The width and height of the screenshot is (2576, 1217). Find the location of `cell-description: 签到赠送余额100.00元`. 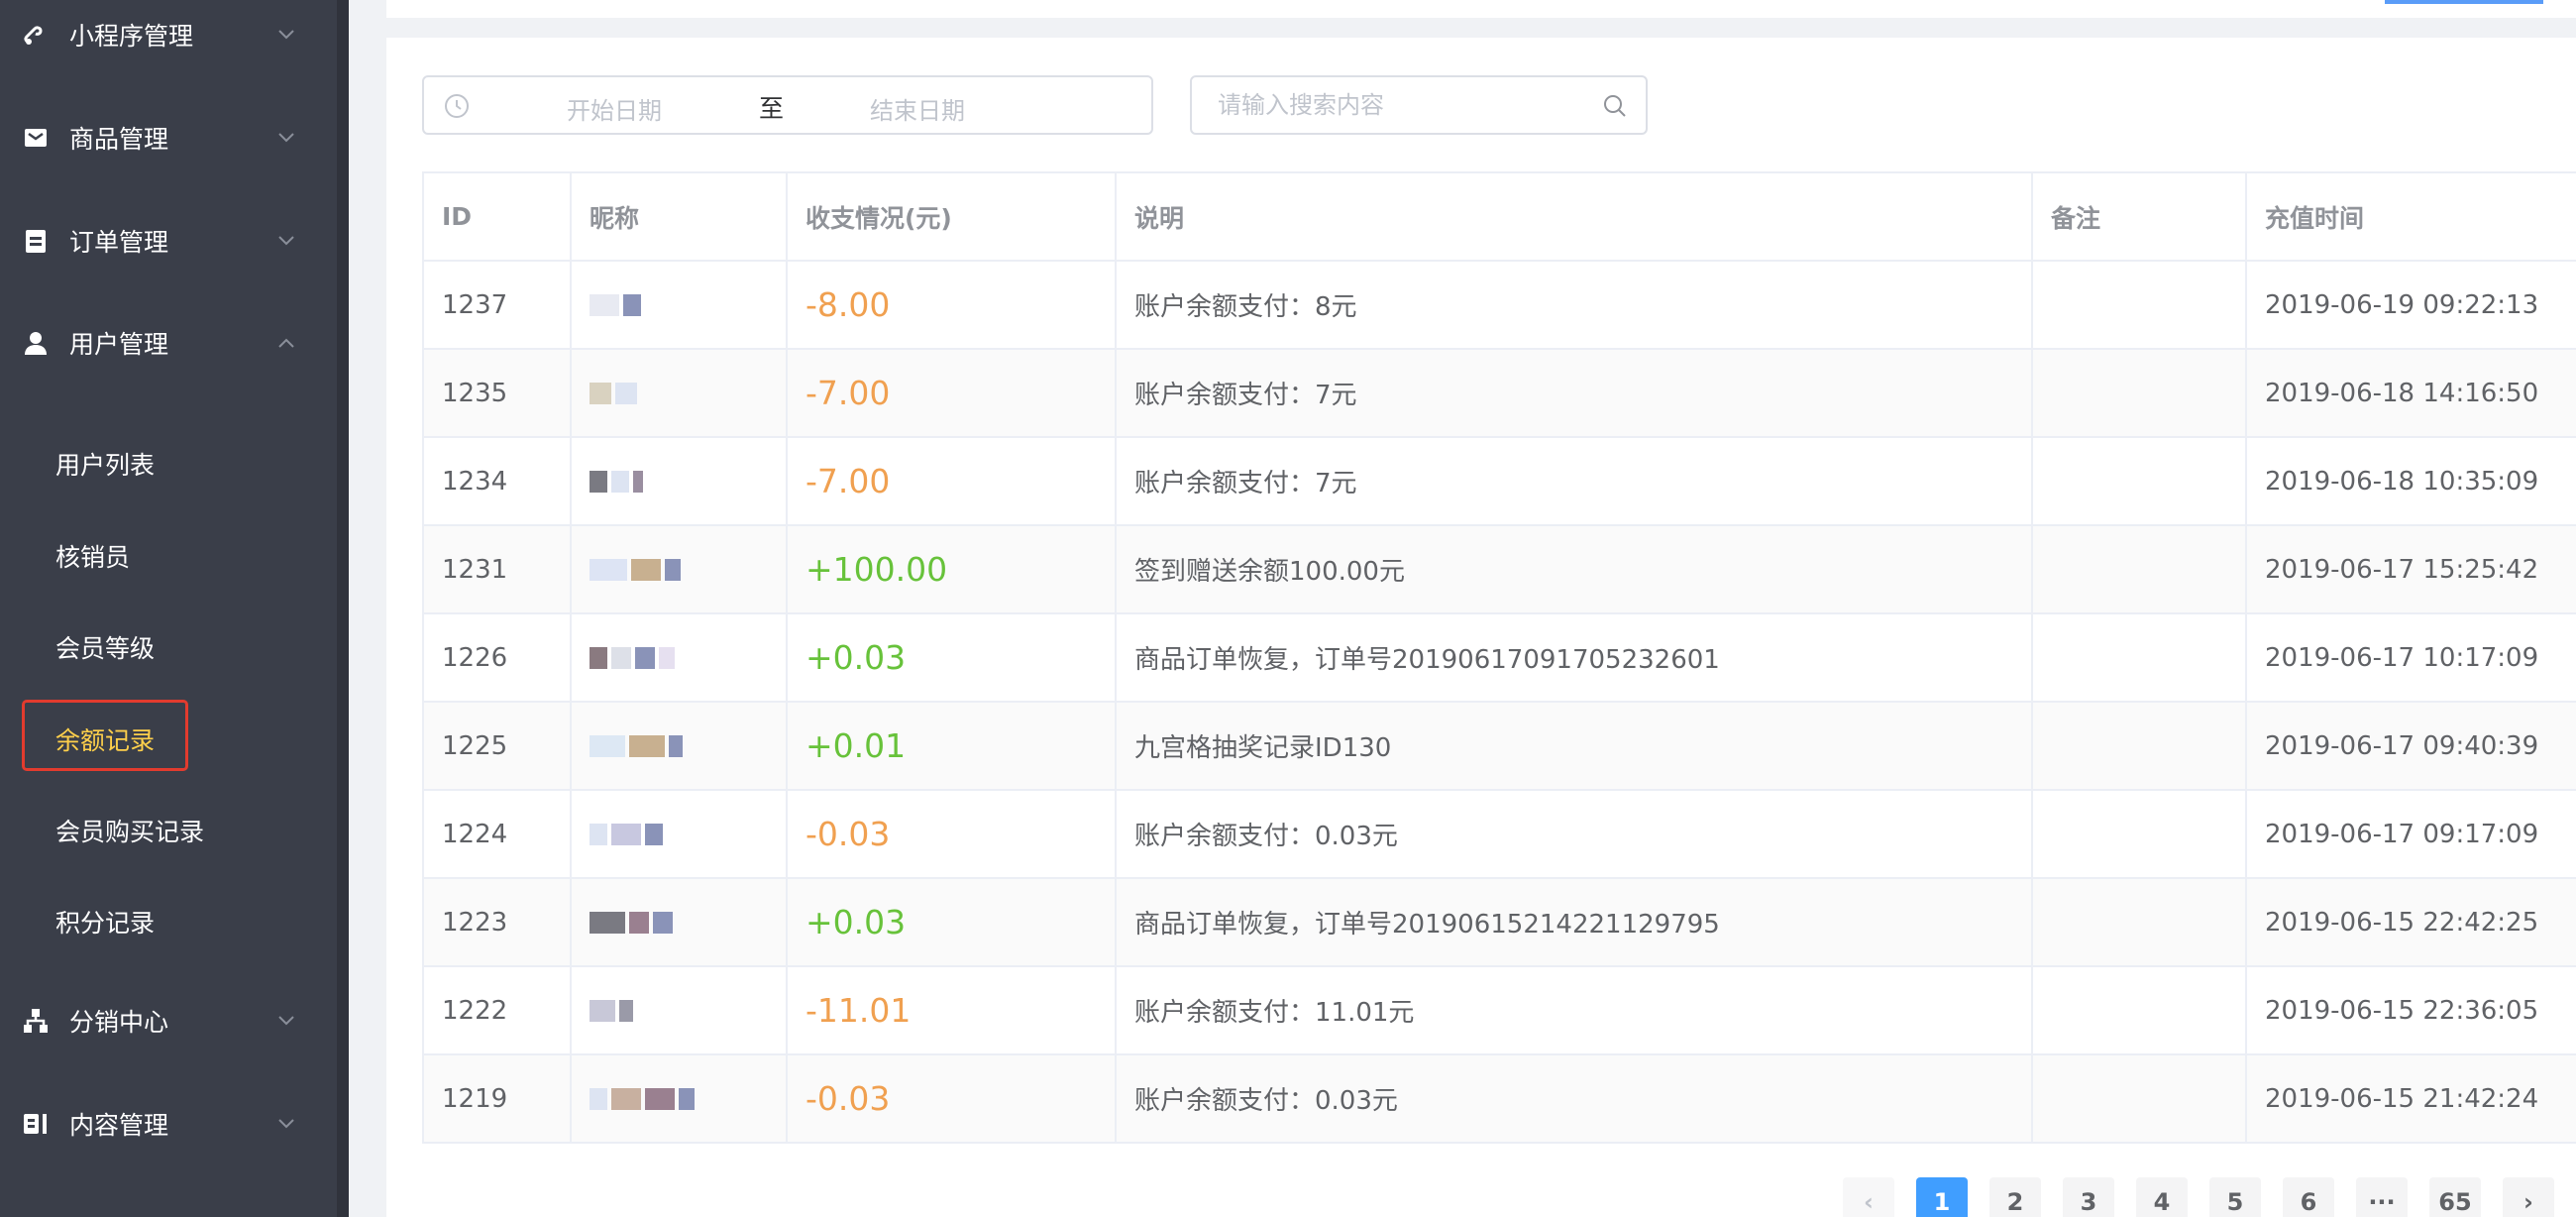

cell-description: 签到赠送余额100.00元 is located at coordinates (1574, 569).